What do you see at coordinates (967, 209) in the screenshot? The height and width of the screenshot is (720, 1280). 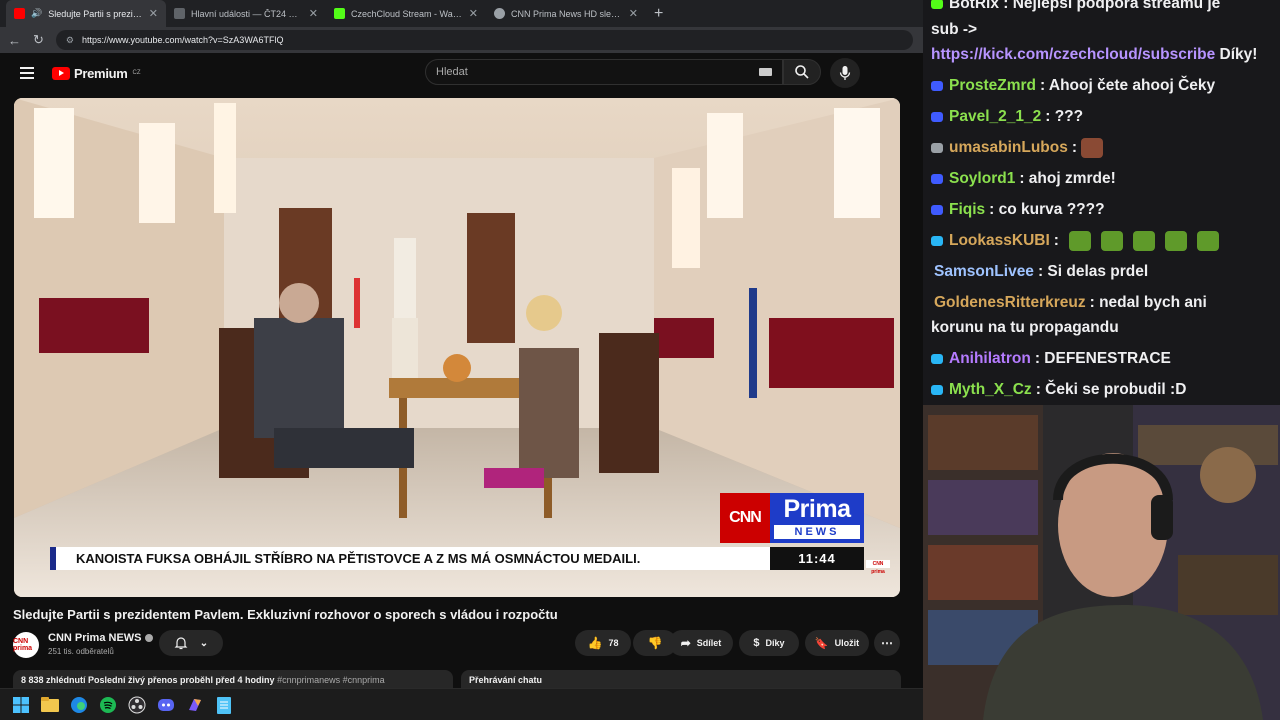 I see `chat-username: Fiqis` at bounding box center [967, 209].